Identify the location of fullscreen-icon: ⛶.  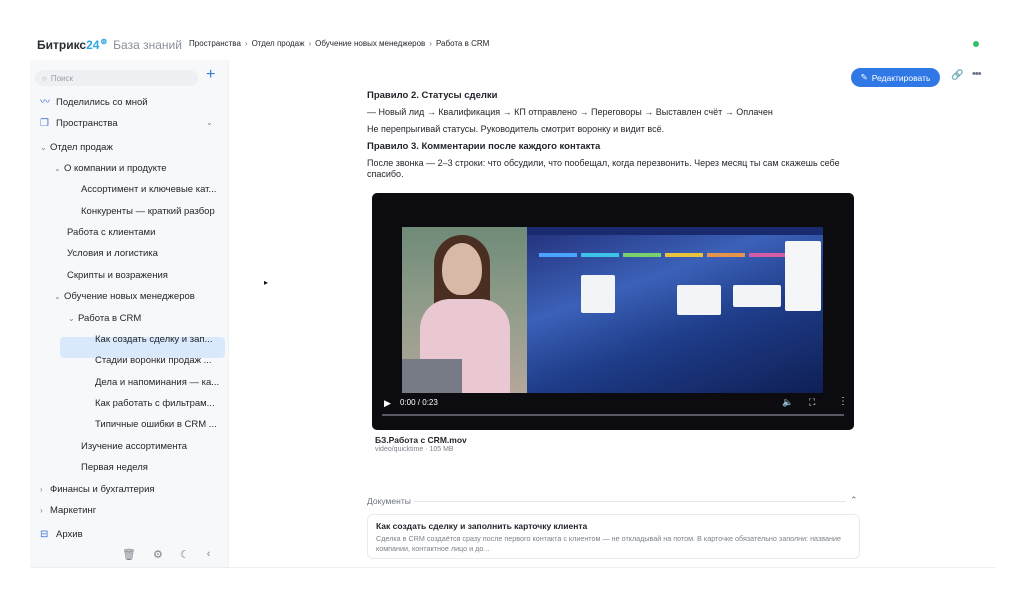
(812, 402).